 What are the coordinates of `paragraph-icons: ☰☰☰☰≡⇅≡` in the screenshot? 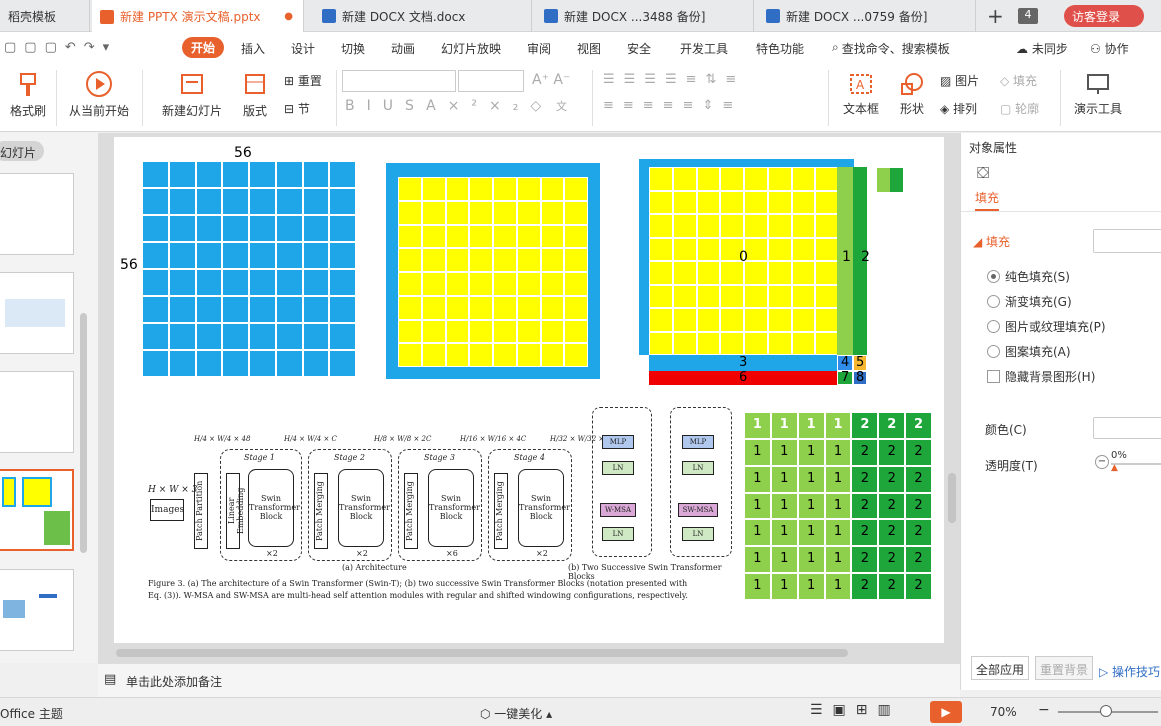 It's located at (674, 79).